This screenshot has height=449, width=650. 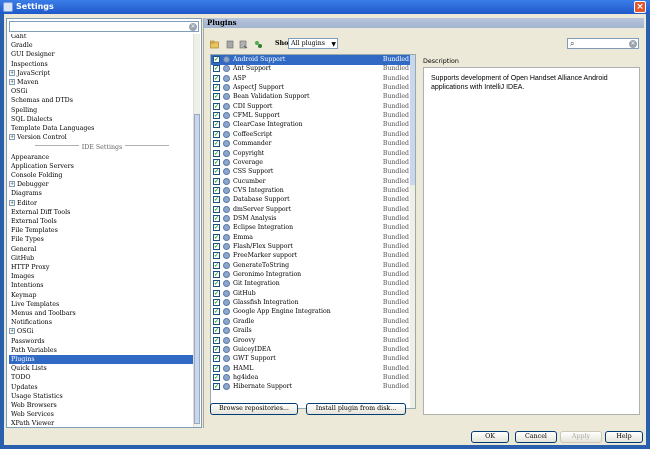 I want to click on tree-item: OSGi, so click(x=102, y=91).